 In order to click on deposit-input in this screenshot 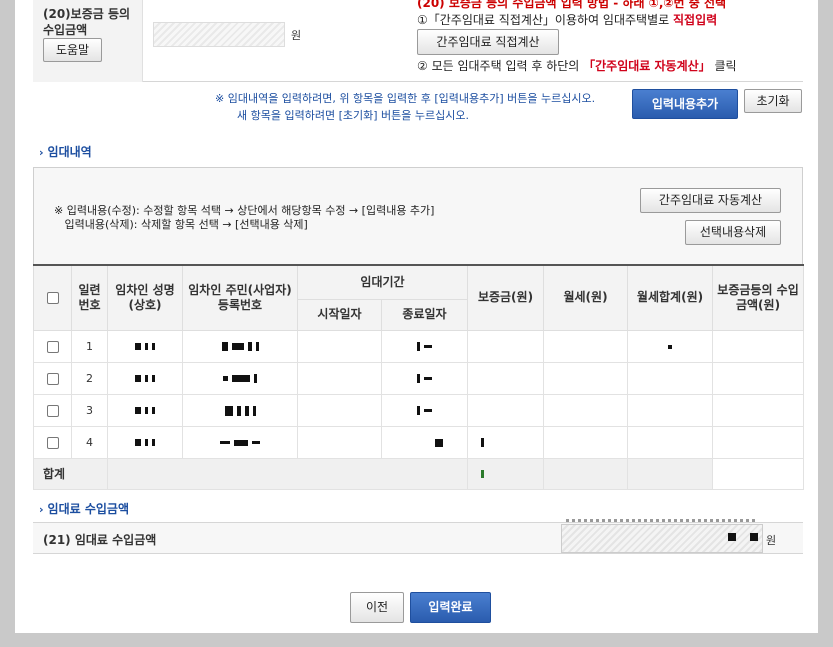, I will do `click(219, 34)`.